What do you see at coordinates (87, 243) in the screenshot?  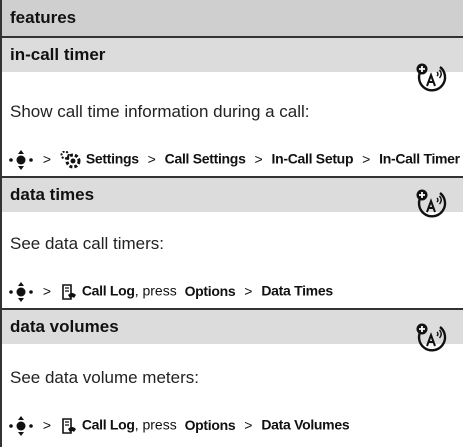 I see `section-description: See data call timers:` at bounding box center [87, 243].